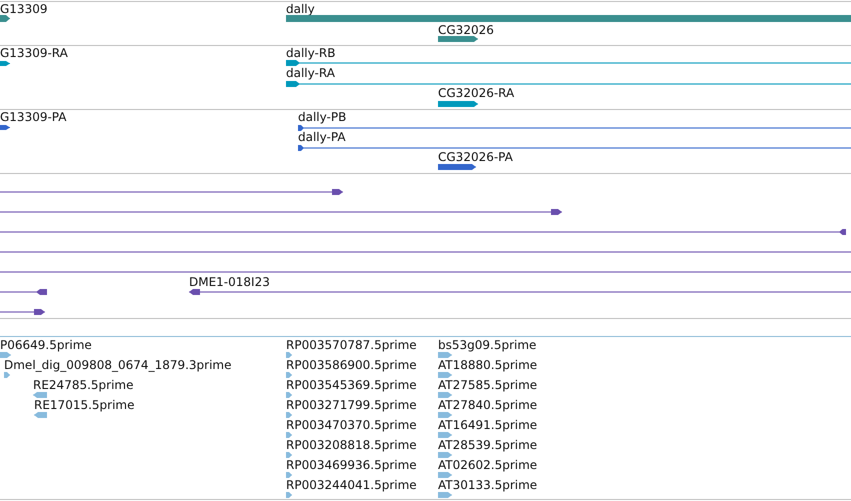 The width and height of the screenshot is (851, 501). What do you see at coordinates (488, 485) in the screenshot?
I see `feature-label: AT30133.5prime` at bounding box center [488, 485].